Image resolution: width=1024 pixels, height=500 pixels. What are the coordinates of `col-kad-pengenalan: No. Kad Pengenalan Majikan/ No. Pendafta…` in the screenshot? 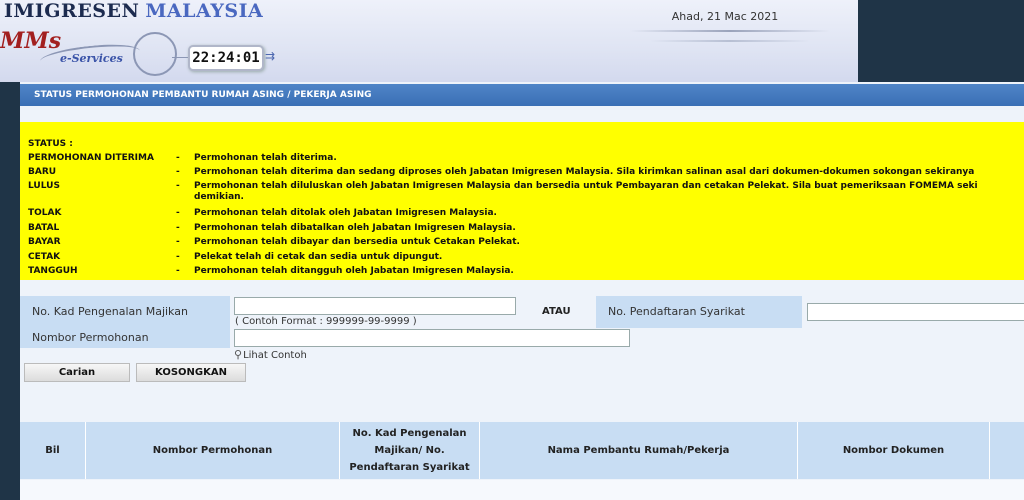 It's located at (410, 450).